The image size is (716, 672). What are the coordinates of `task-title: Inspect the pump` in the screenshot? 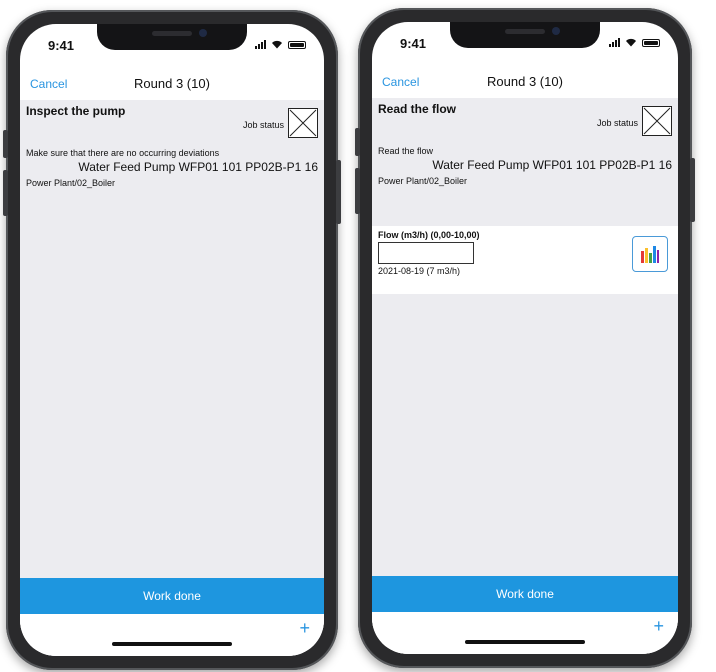 It's located at (76, 111).